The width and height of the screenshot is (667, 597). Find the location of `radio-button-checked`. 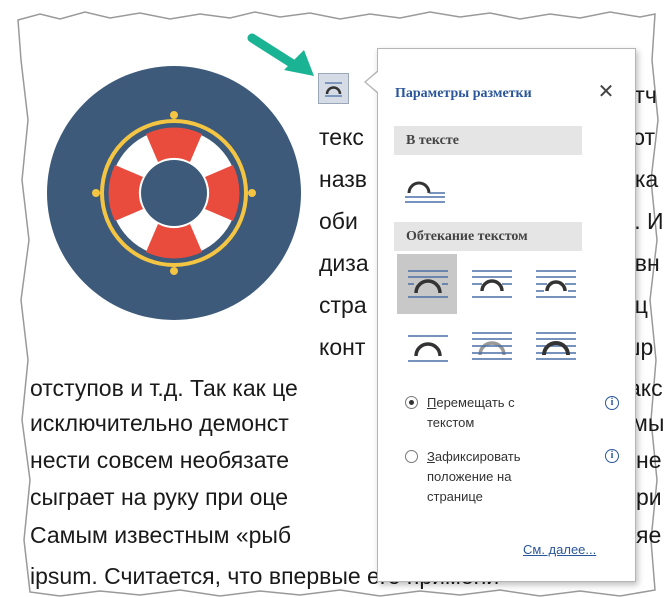

radio-button-checked is located at coordinates (411, 402).